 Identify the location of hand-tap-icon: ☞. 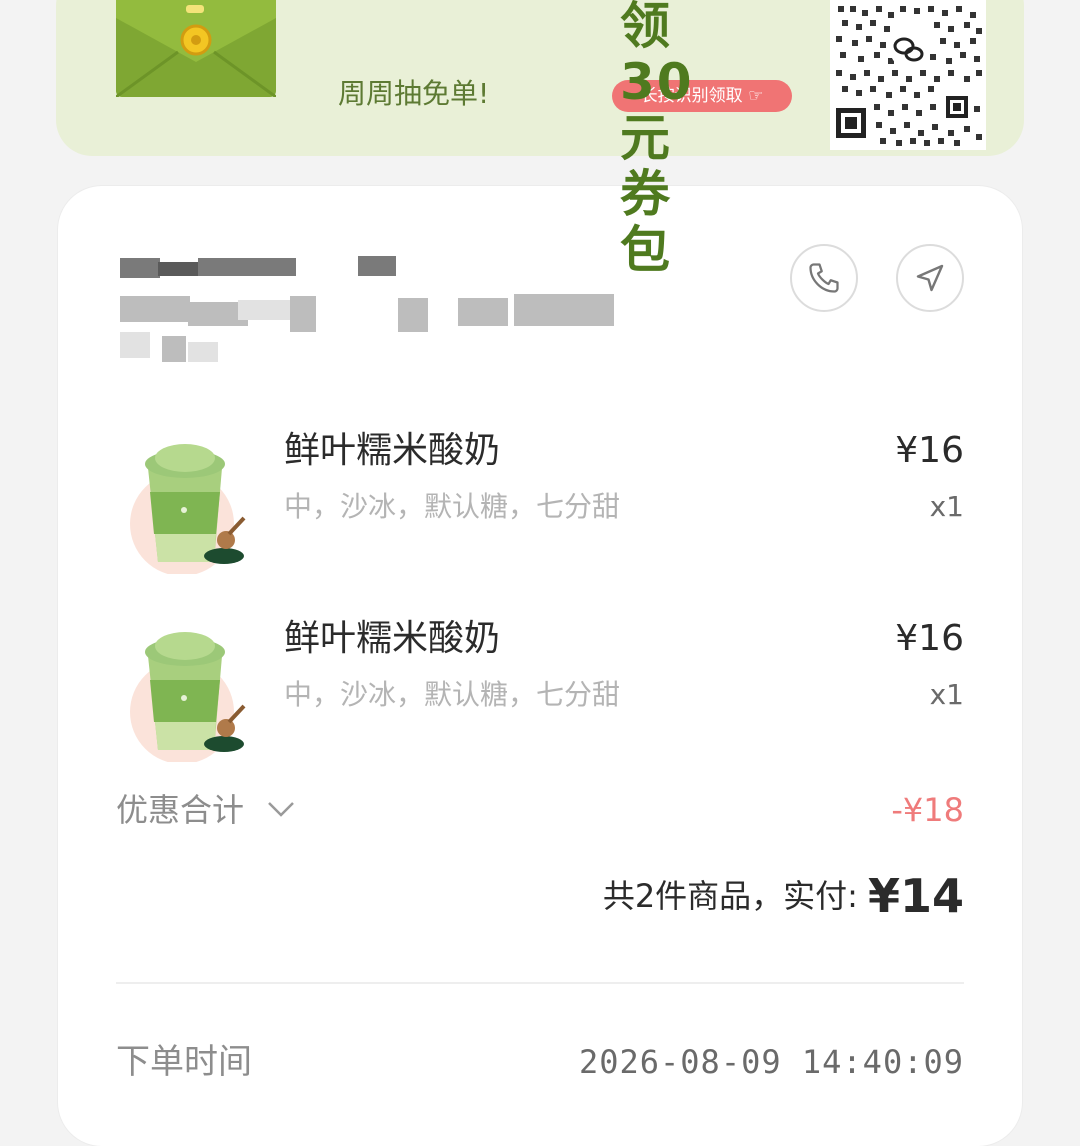
(756, 96).